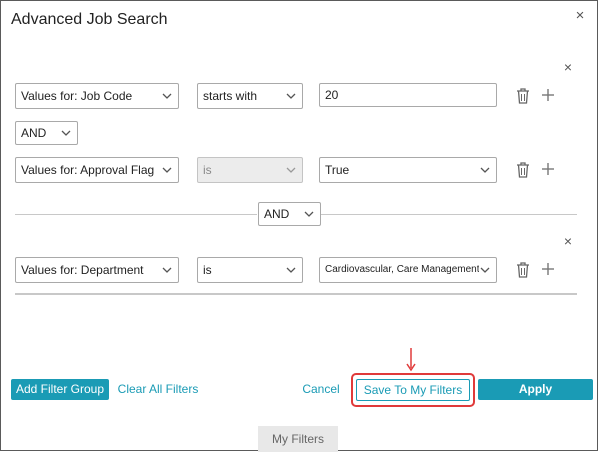  I want to click on group-divider-left, so click(136, 214).